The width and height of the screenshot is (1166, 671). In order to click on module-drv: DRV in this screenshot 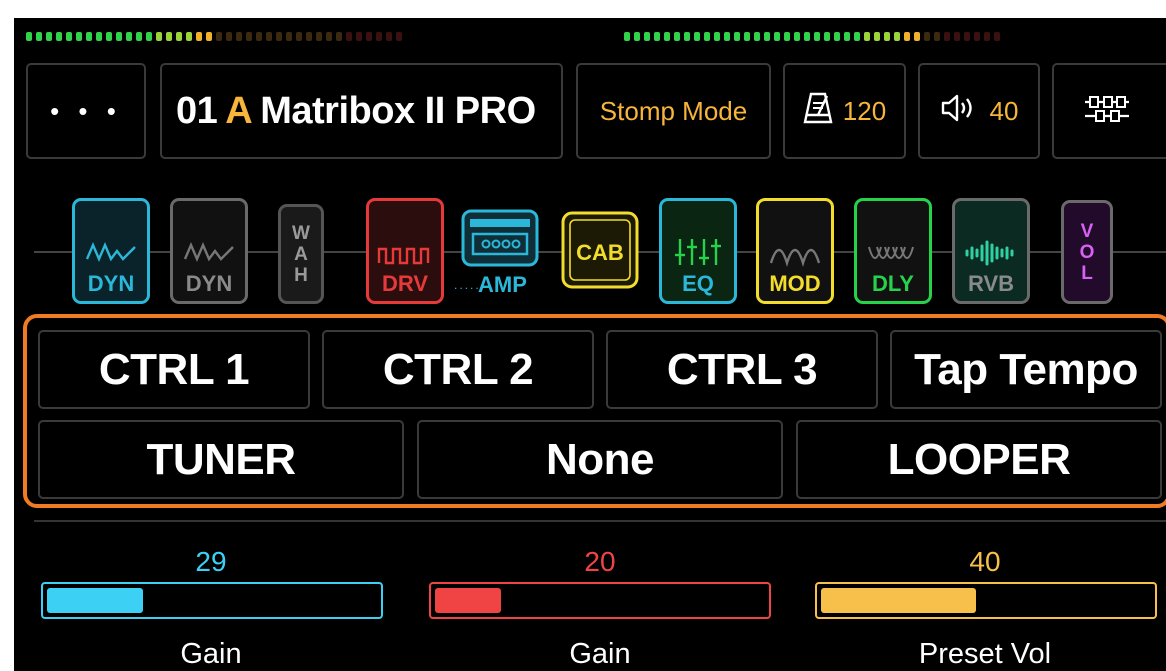, I will do `click(405, 251)`.